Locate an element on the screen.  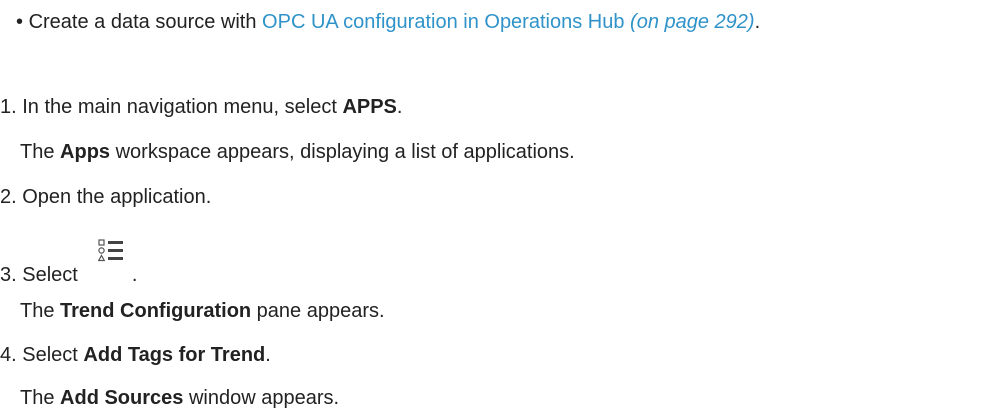
step-3: 3. Select . is located at coordinates (68, 263).